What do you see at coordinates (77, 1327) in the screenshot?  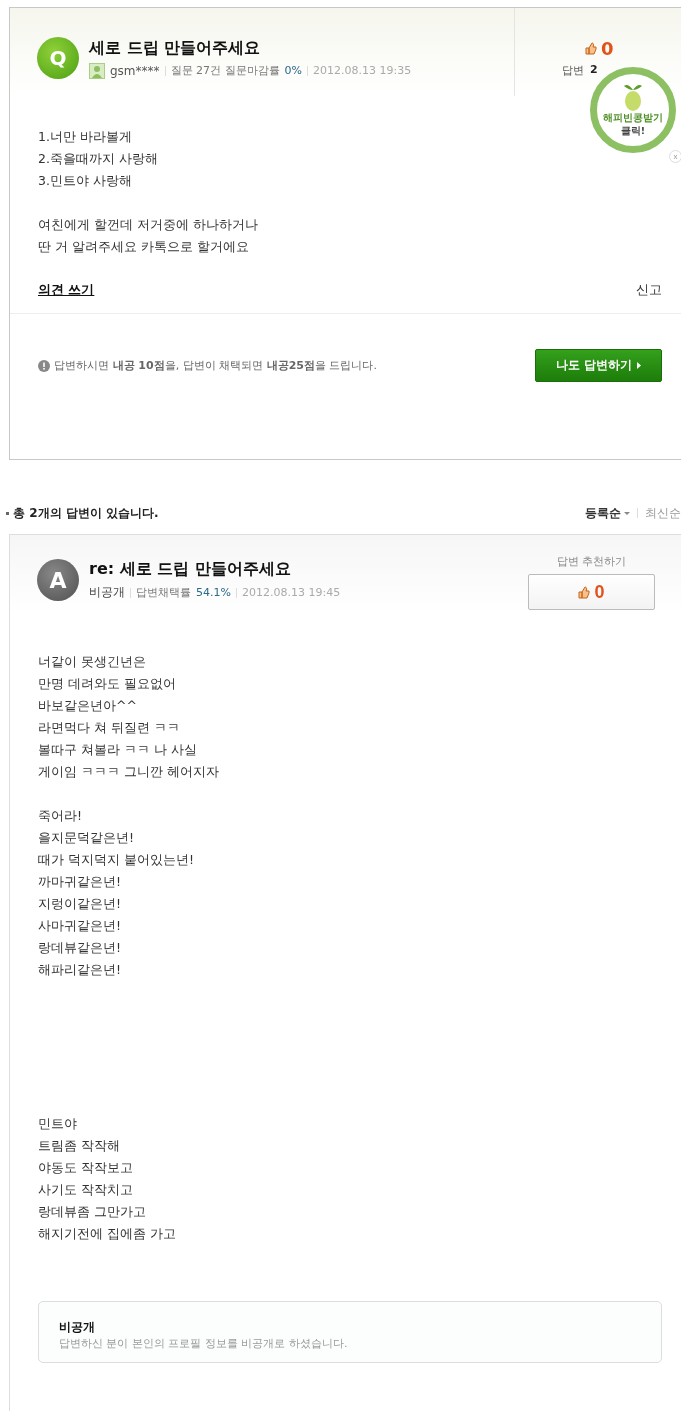 I see `profile-title: 비공개` at bounding box center [77, 1327].